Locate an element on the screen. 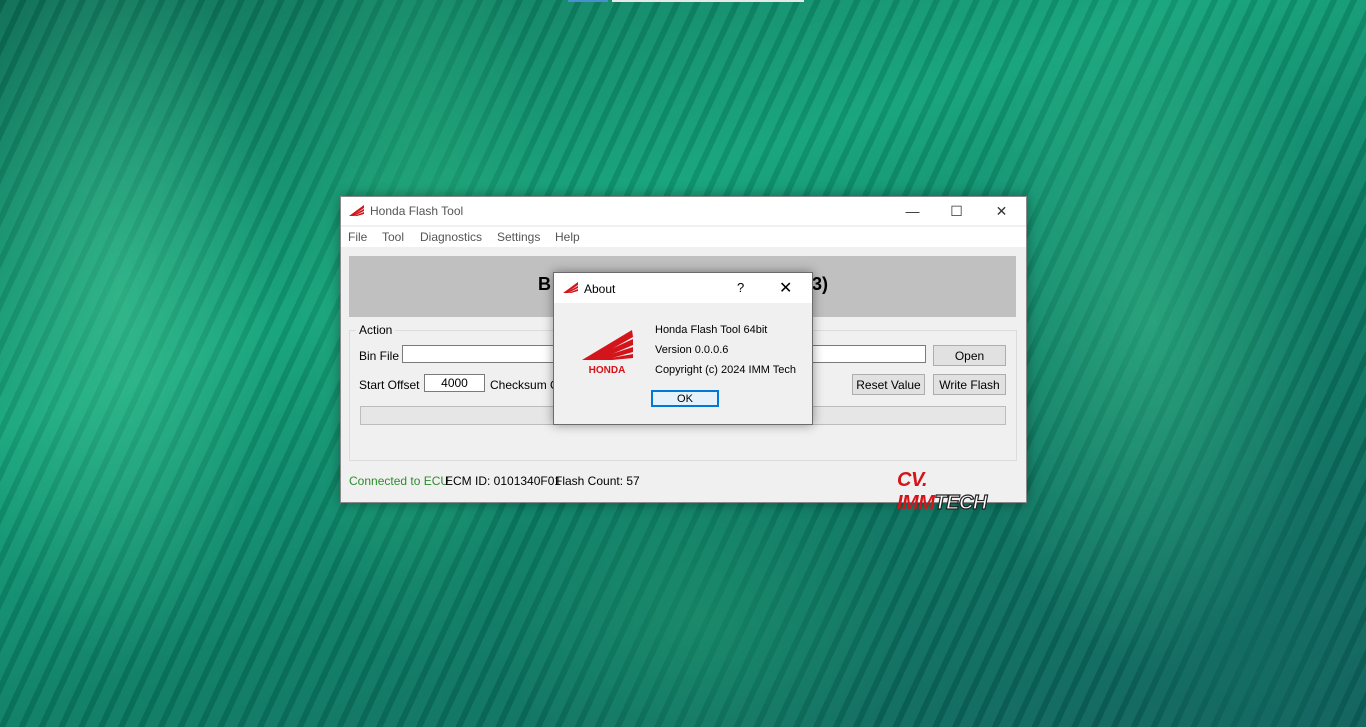 The height and width of the screenshot is (727, 1366). maximize-button: ☐ is located at coordinates (956, 211).